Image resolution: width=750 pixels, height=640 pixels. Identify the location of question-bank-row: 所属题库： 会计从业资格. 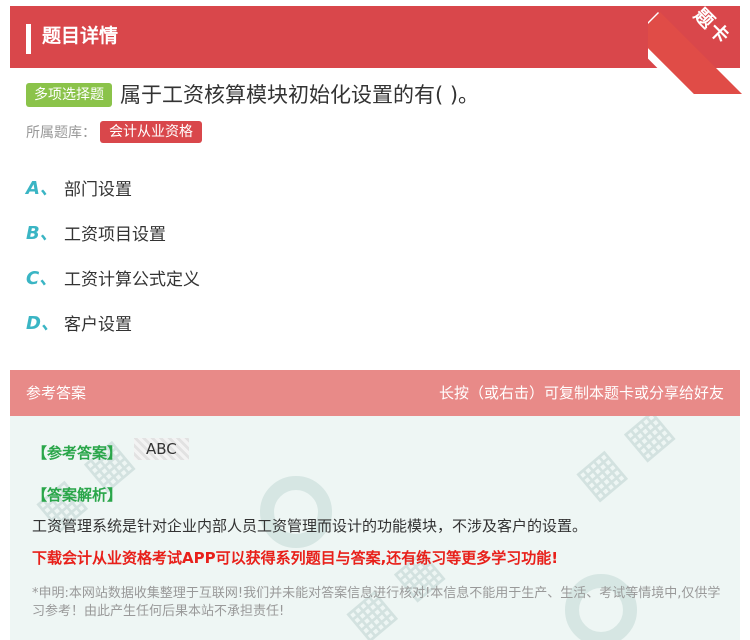
(114, 132).